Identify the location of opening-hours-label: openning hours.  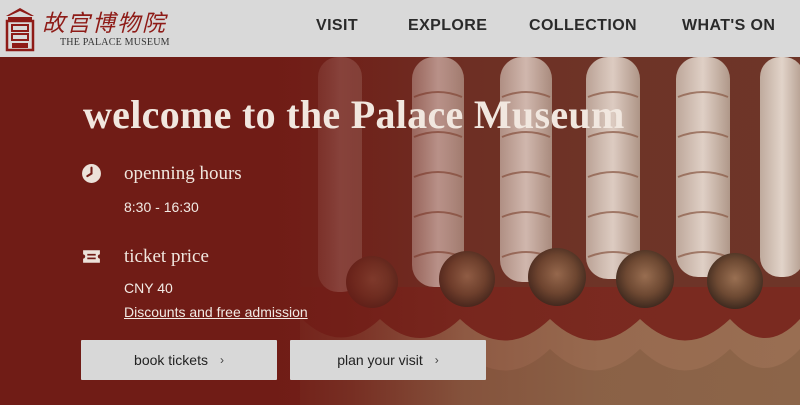
(183, 173).